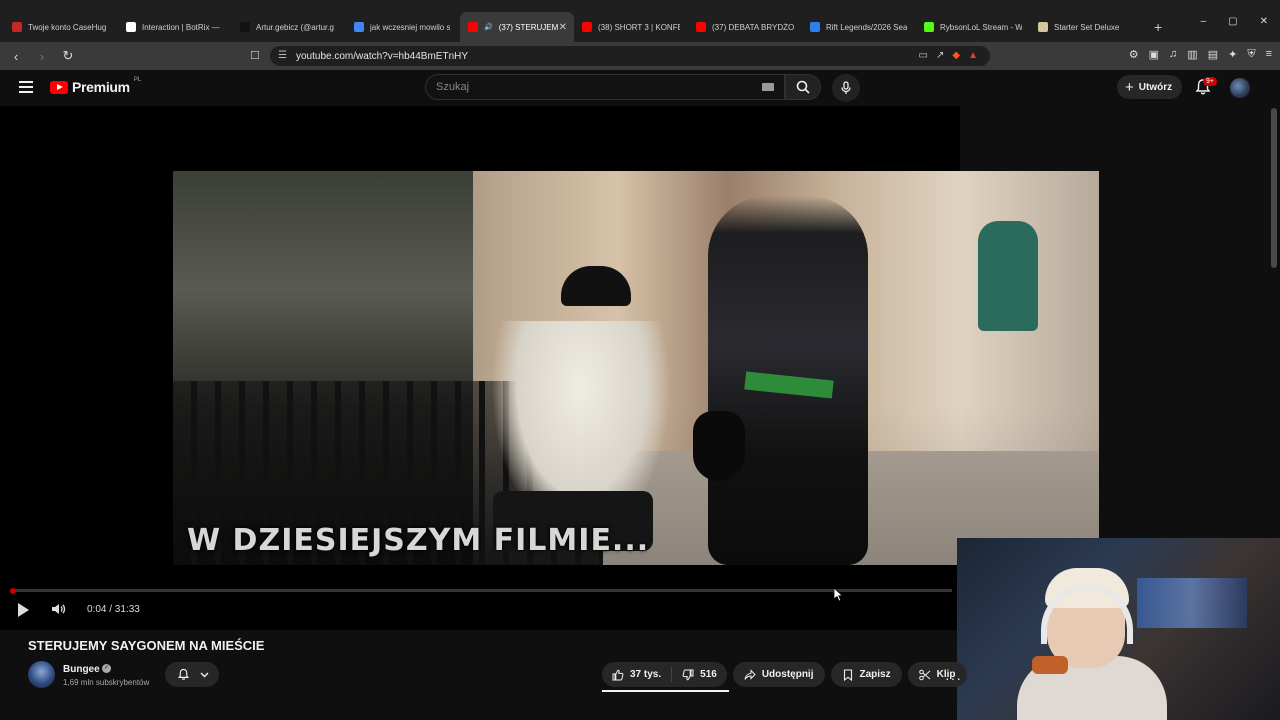 The width and height of the screenshot is (1280, 720). What do you see at coordinates (59, 87) in the screenshot?
I see `youtube-play-icon` at bounding box center [59, 87].